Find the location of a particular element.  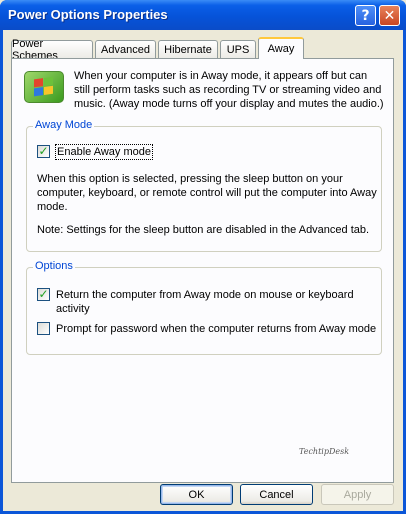

watermark-text: TechtipDesk is located at coordinates (324, 451).